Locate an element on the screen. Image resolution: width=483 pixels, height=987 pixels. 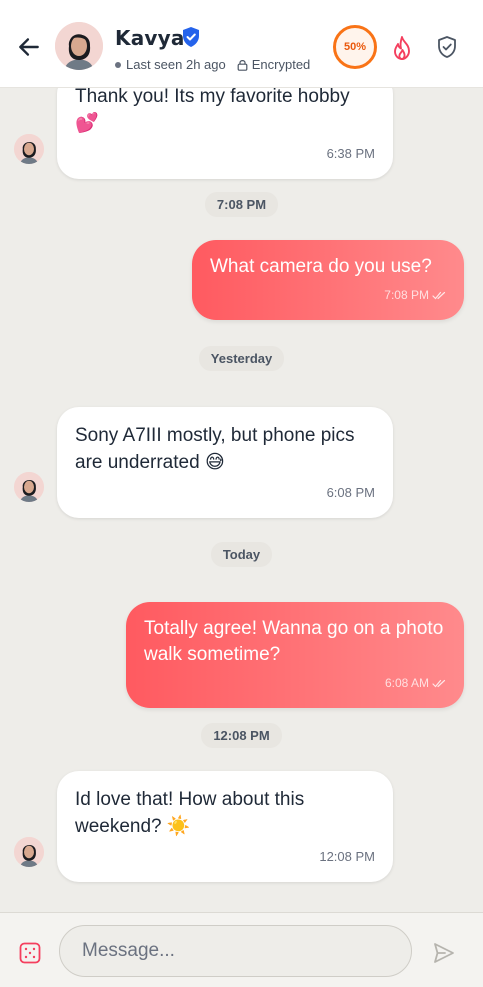
separator-label: 12:08 PM is located at coordinates (241, 735).